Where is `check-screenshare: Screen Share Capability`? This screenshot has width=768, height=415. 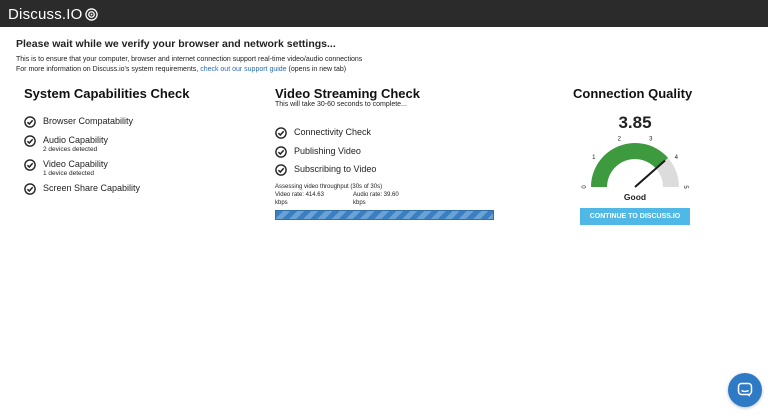
check-screenshare: Screen Share Capability is located at coordinates (82, 189).